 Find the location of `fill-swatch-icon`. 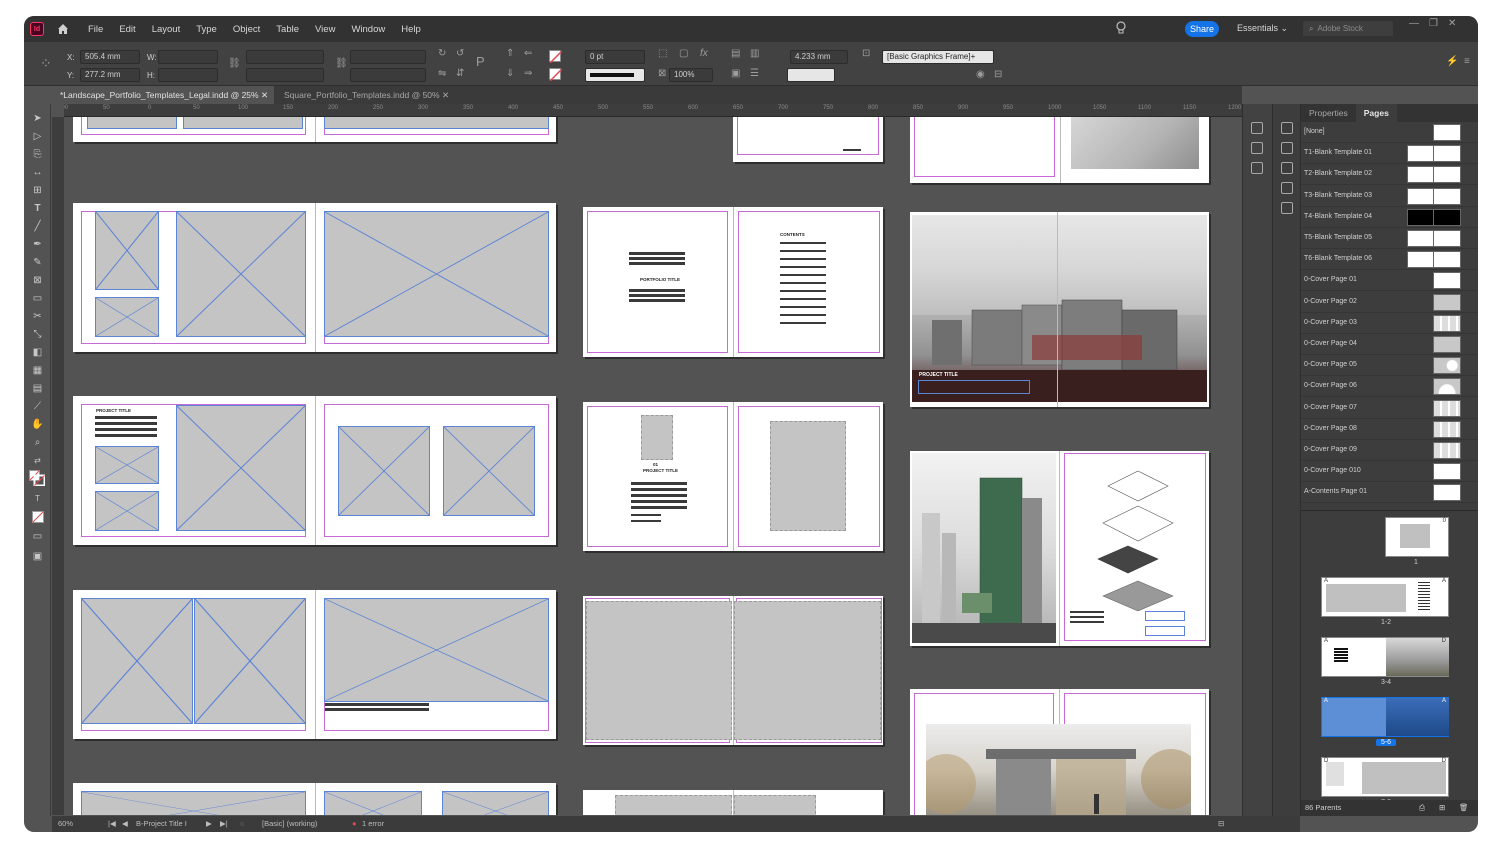

fill-swatch-icon is located at coordinates (556, 57).